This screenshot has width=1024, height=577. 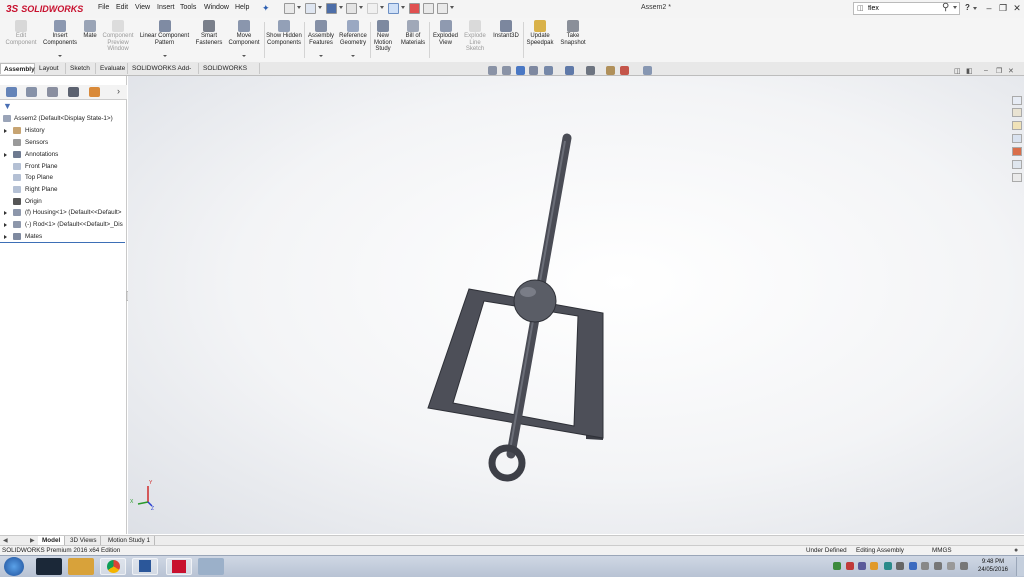 What do you see at coordinates (442, 8) in the screenshot?
I see `options-icon` at bounding box center [442, 8].